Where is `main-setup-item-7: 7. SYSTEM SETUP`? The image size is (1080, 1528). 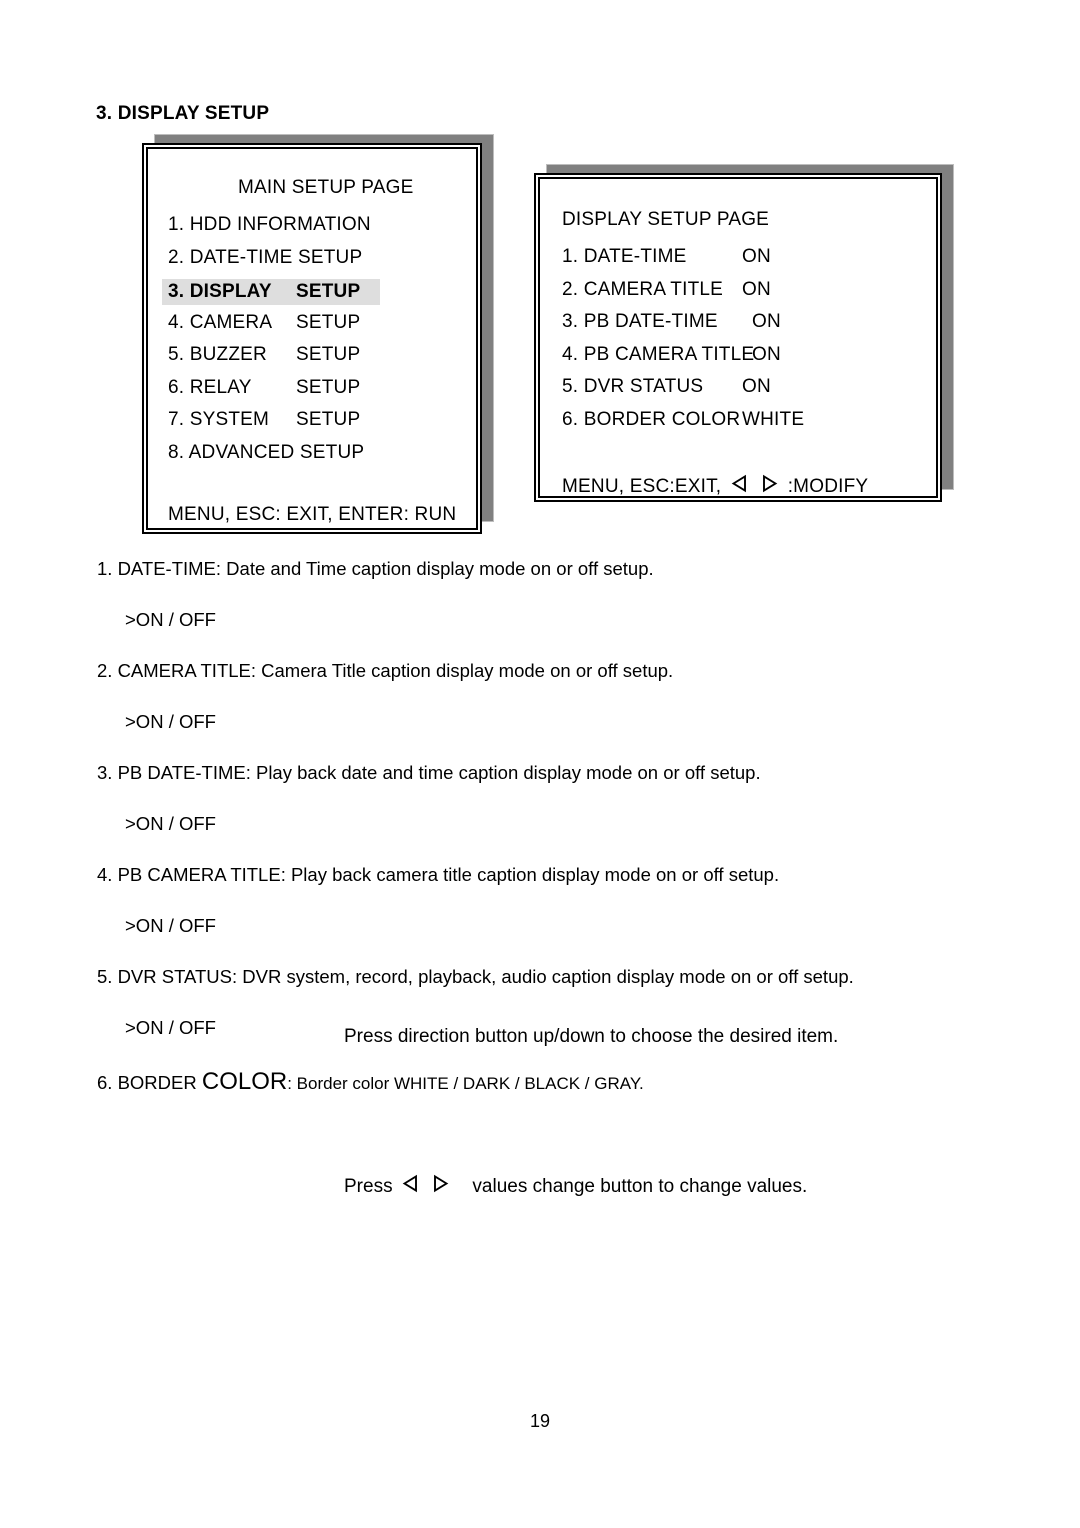 main-setup-item-7: 7. SYSTEM SETUP is located at coordinates (264, 420).